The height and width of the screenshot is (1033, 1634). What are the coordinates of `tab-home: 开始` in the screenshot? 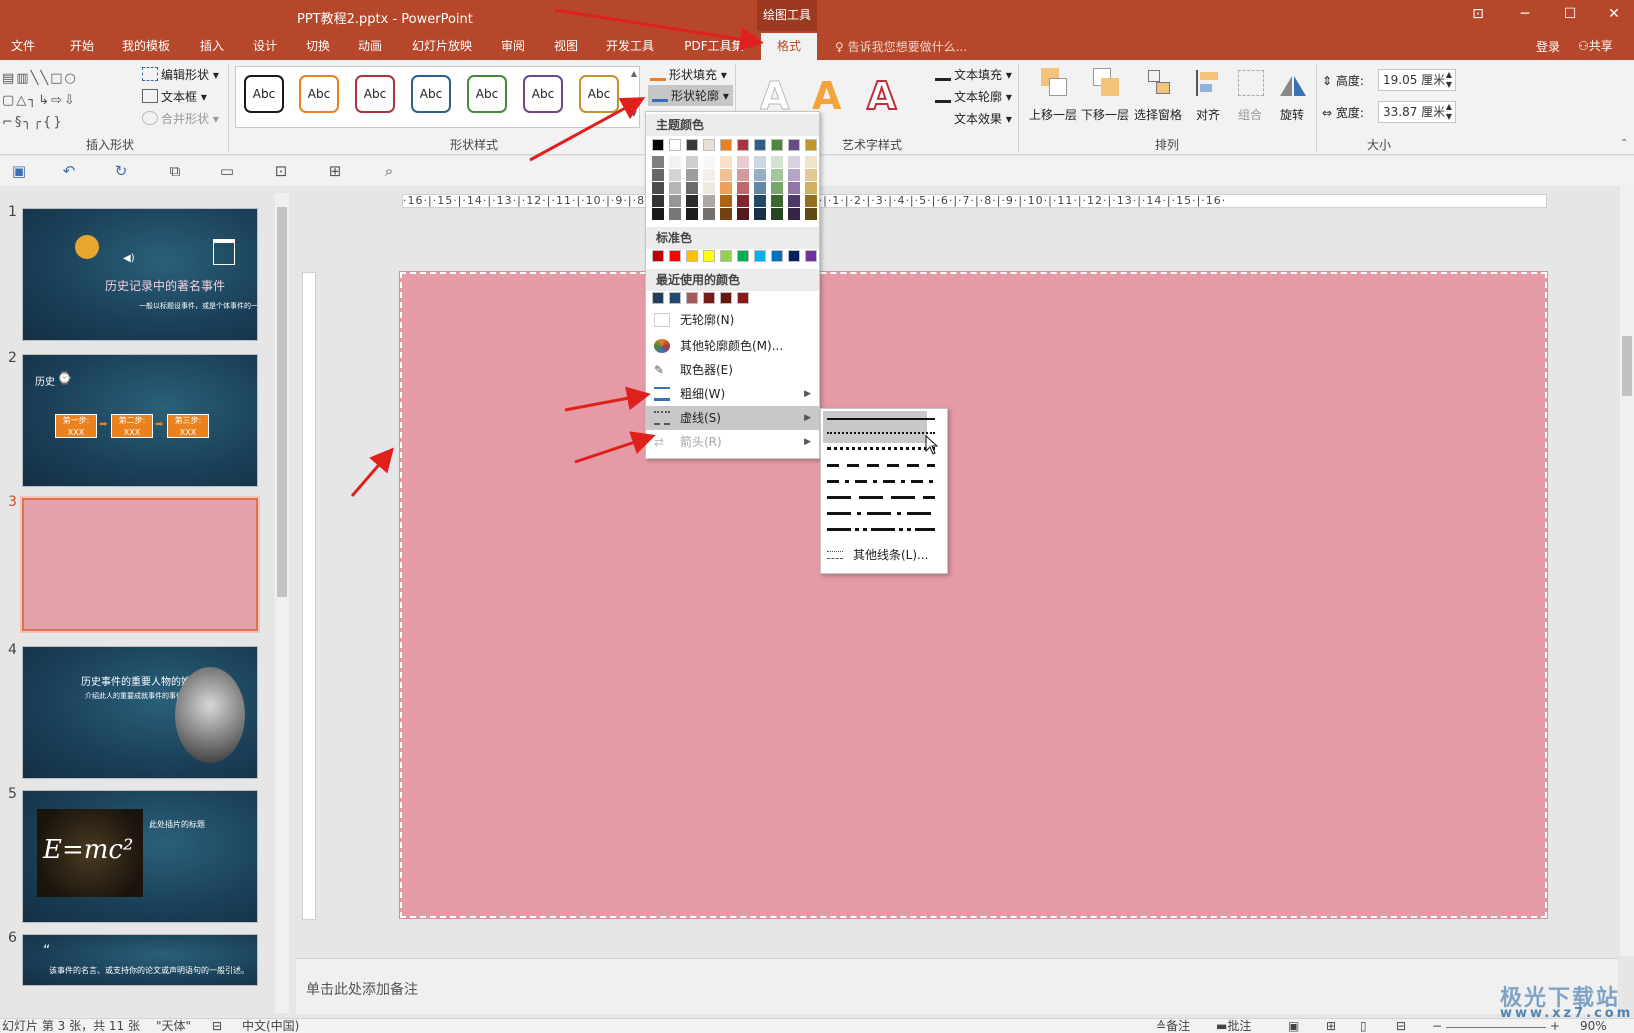 It's located at (82, 46).